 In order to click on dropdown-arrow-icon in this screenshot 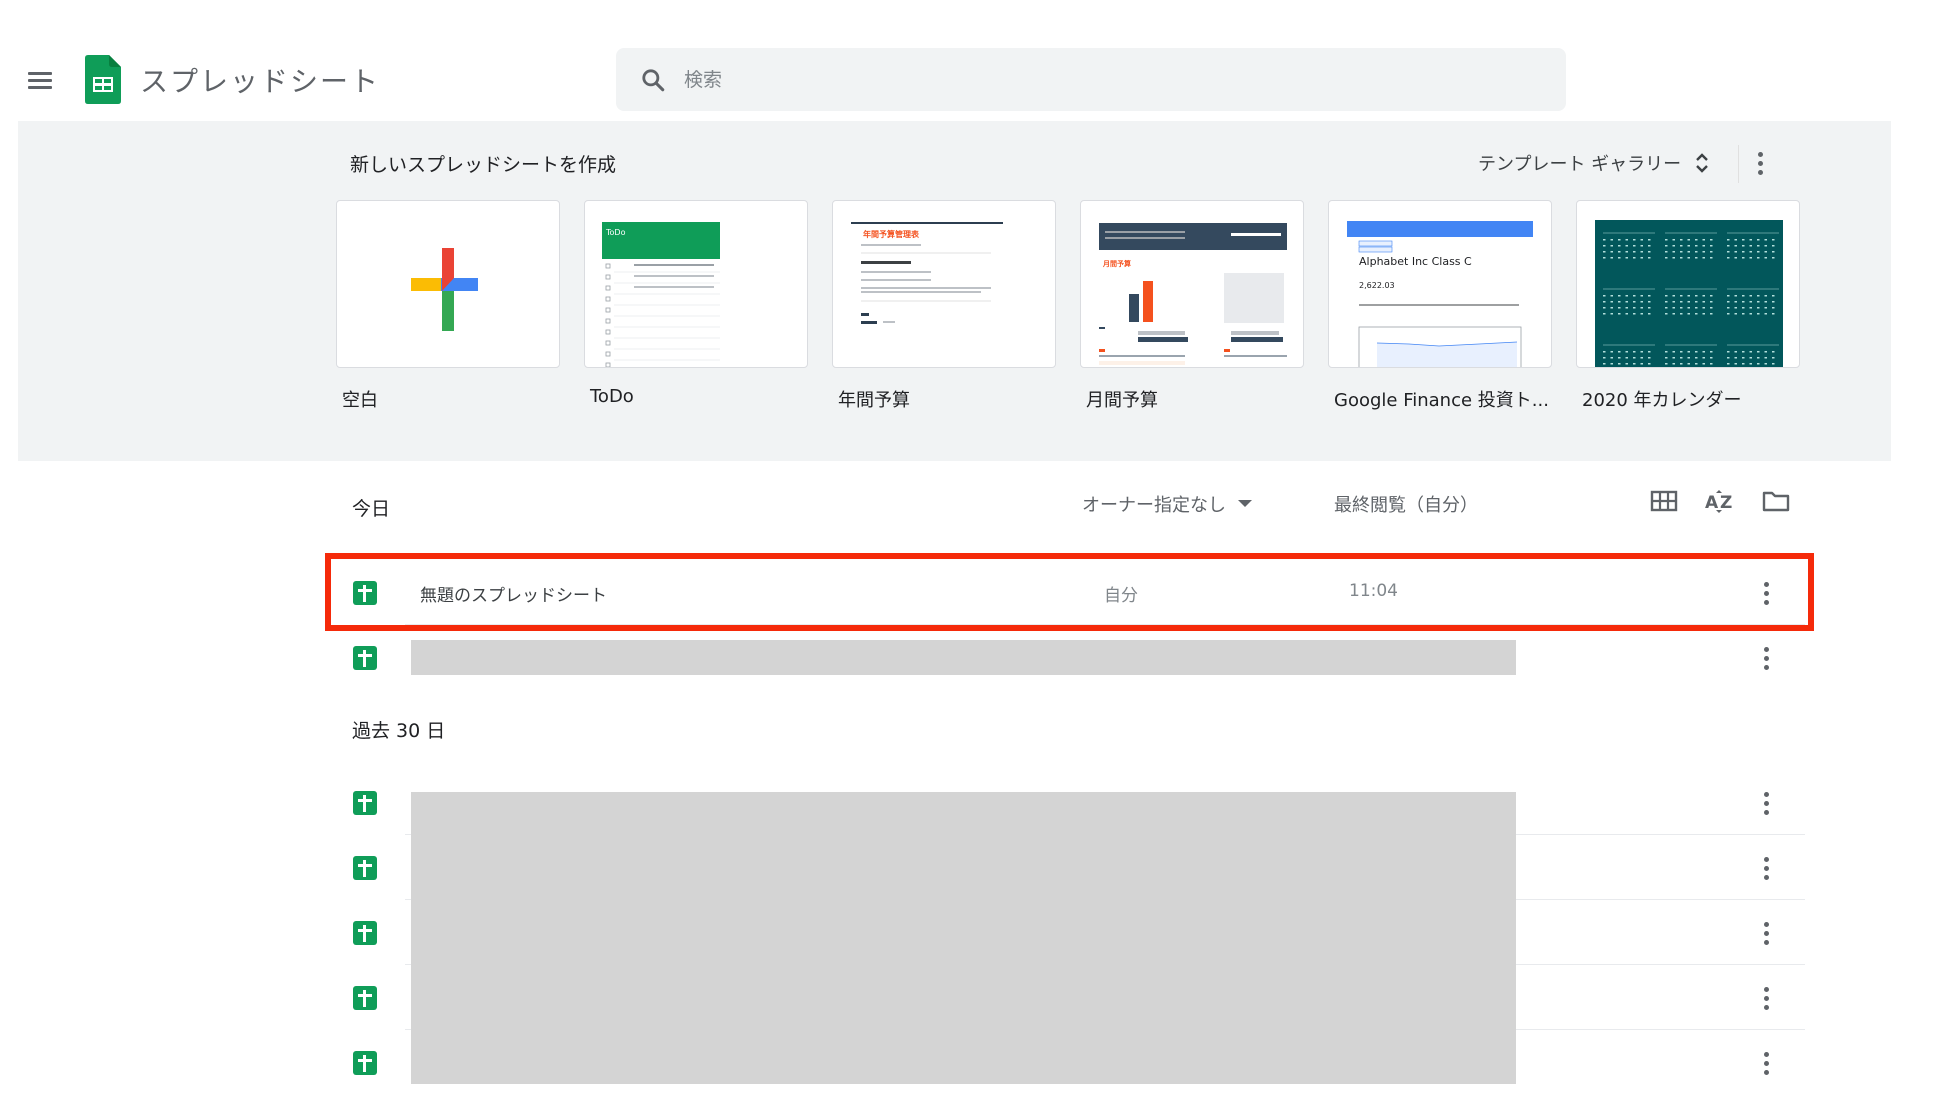, I will do `click(1245, 503)`.